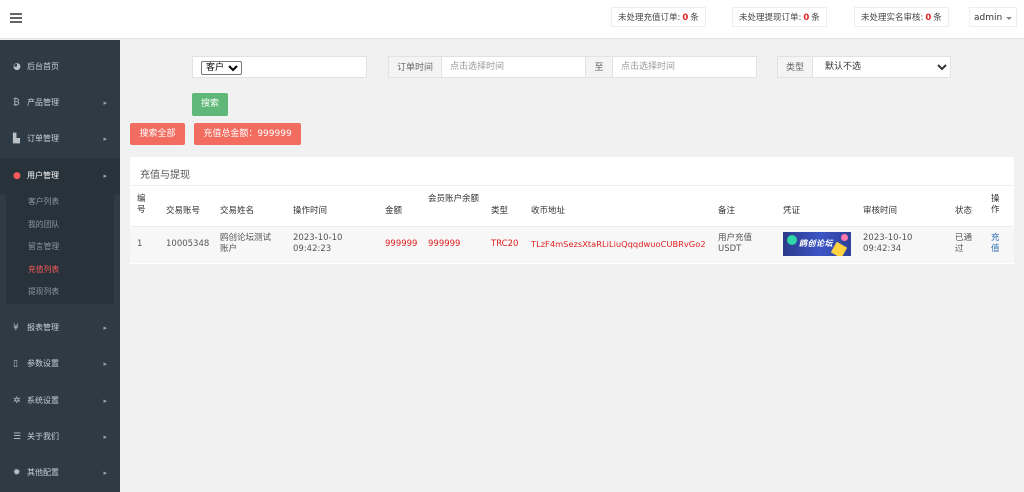 The width and height of the screenshot is (1024, 492). Describe the element at coordinates (140, 244) in the screenshot. I see `cell-id: 1` at that location.